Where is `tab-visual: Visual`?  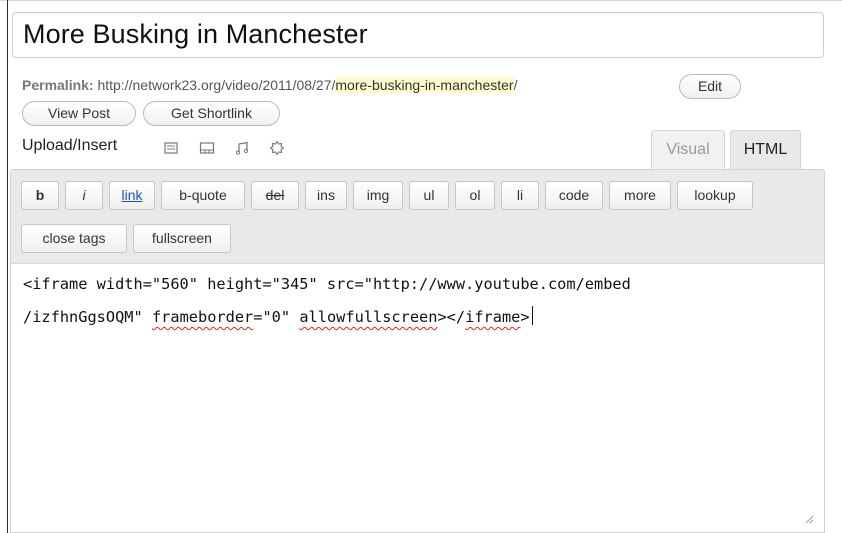 tab-visual: Visual is located at coordinates (688, 150).